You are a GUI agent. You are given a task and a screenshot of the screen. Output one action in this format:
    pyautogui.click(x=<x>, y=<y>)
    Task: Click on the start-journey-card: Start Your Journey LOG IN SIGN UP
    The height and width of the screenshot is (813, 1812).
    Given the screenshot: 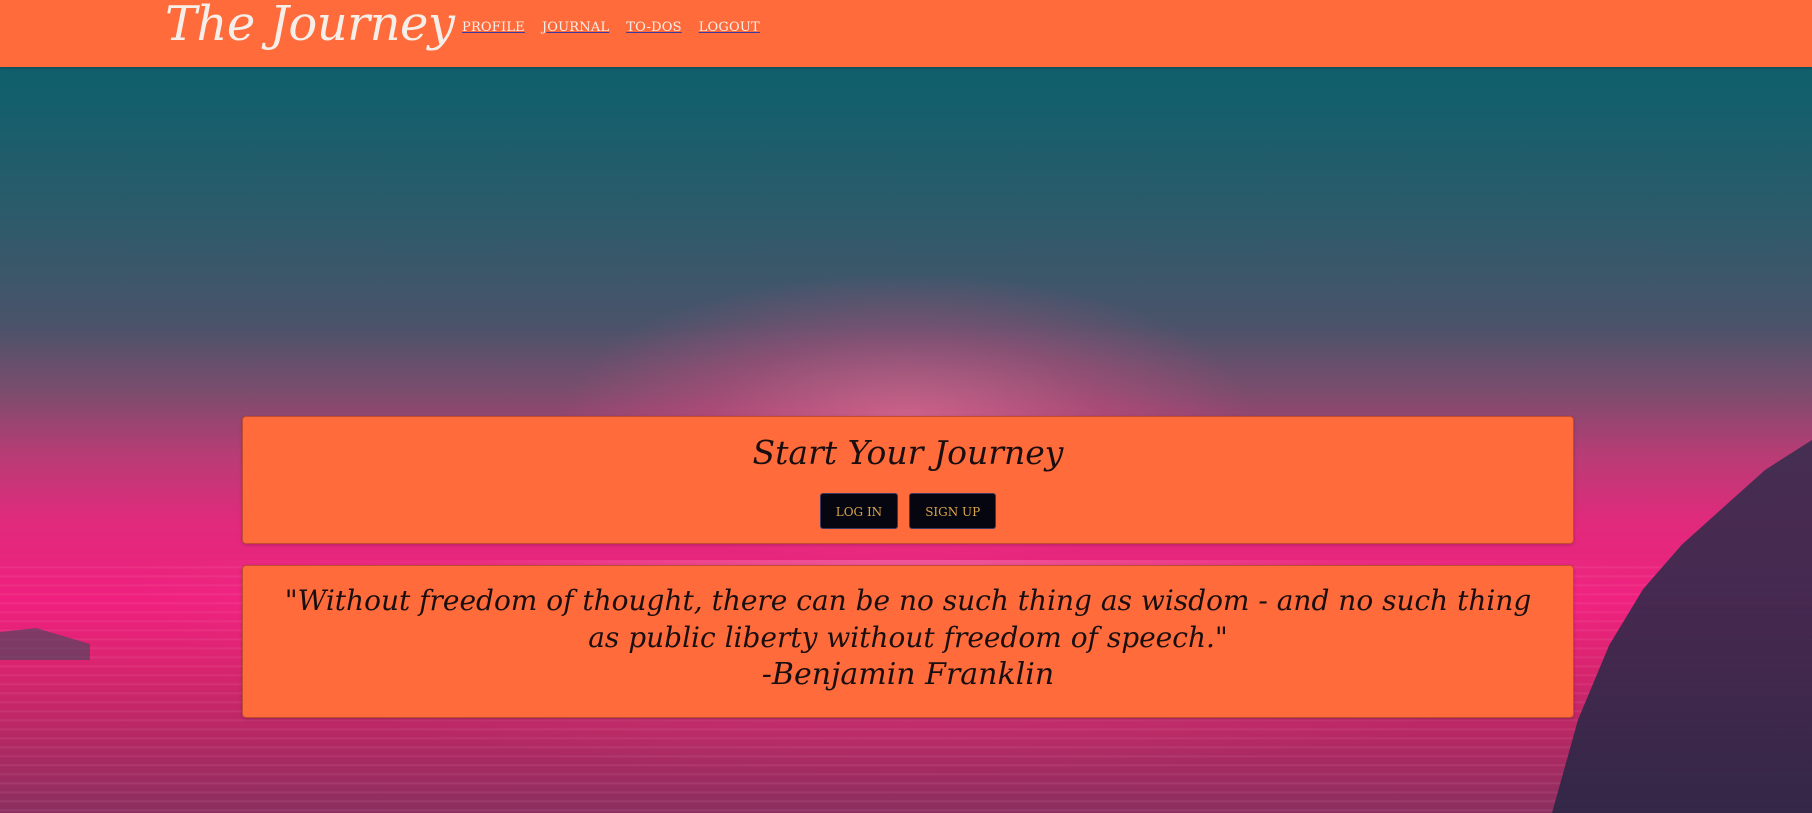 What is the action you would take?
    pyautogui.click(x=908, y=480)
    